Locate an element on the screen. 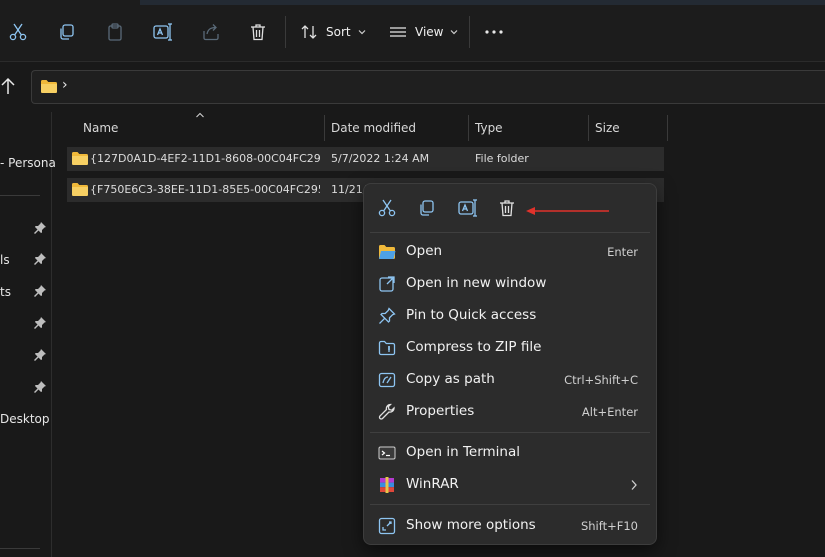  chevron-right-icon is located at coordinates (634, 485).